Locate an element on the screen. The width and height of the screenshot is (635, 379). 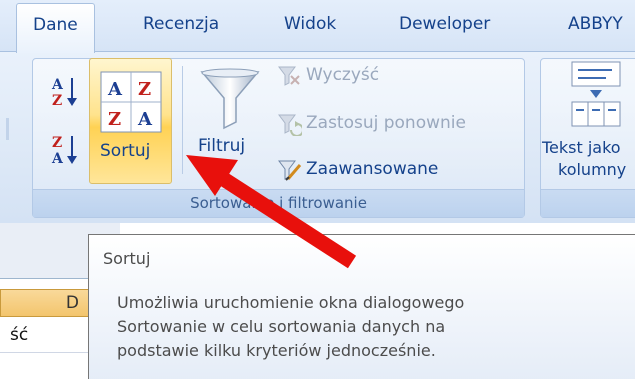
column-header-d: D is located at coordinates (45, 303).